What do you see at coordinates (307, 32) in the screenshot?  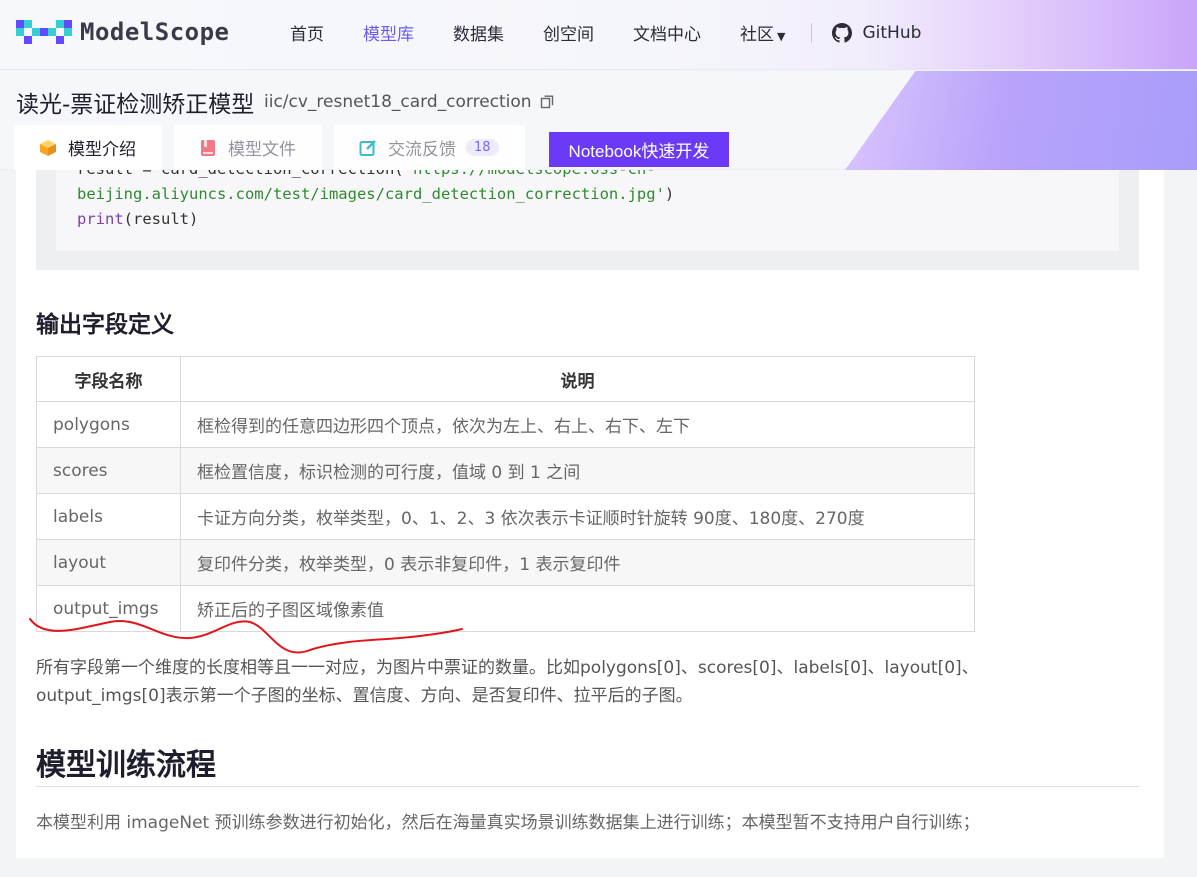 I see `nav-home: 首页` at bounding box center [307, 32].